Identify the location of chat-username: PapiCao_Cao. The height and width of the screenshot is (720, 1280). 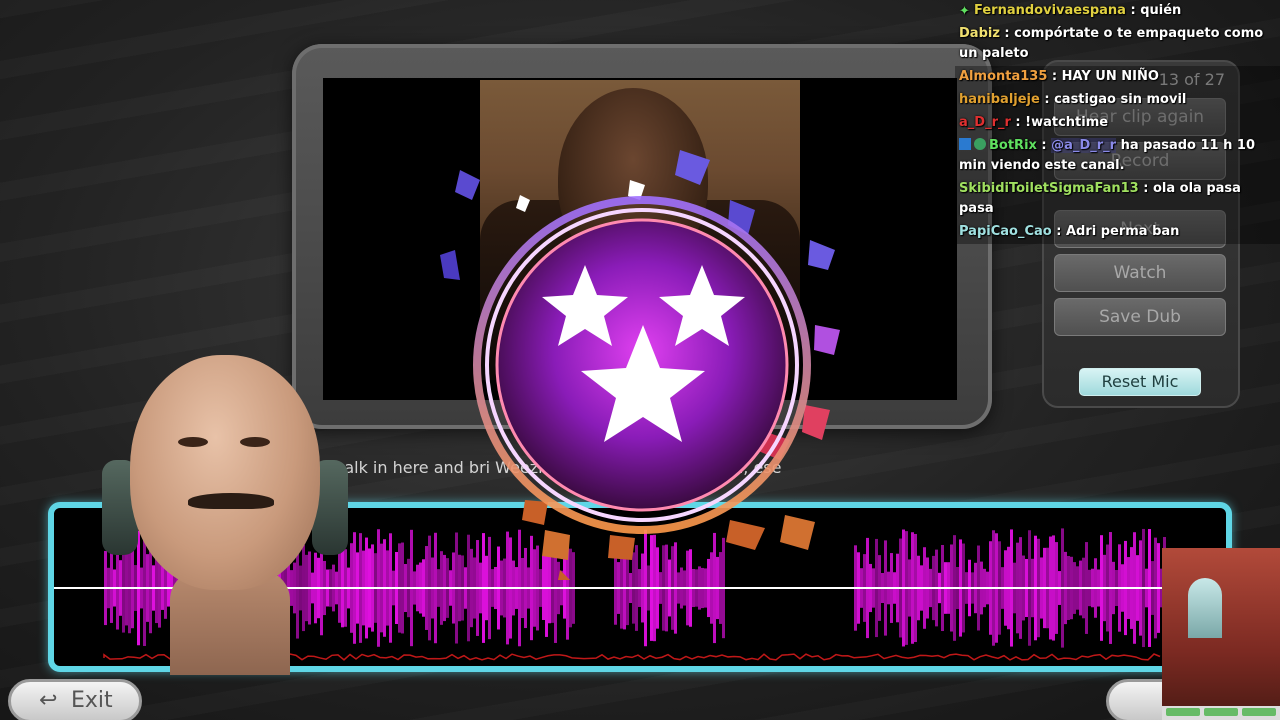
(1005, 231).